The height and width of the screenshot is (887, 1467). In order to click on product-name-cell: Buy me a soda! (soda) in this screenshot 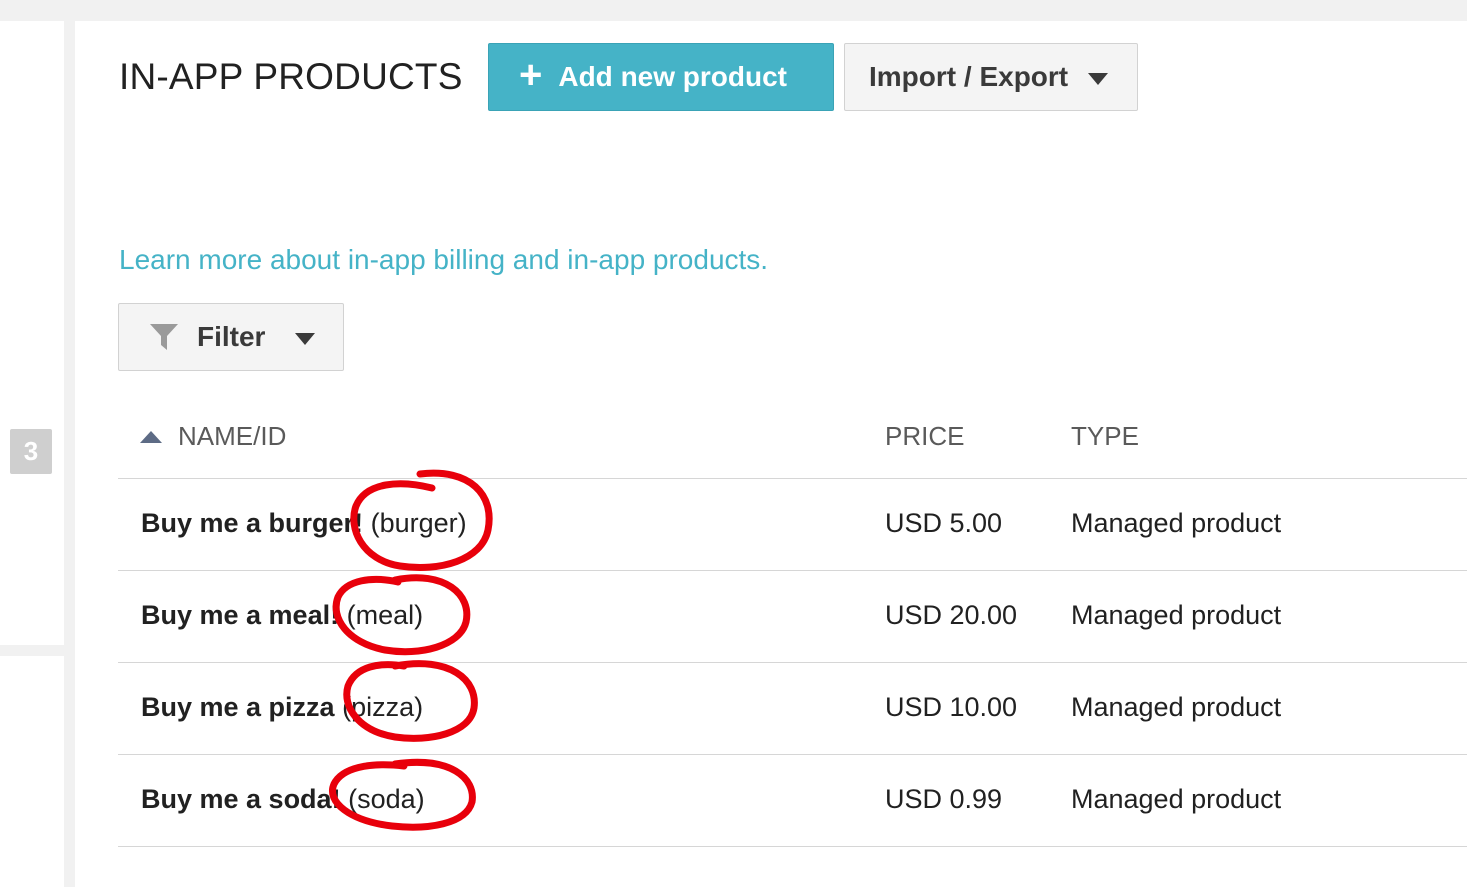, I will do `click(283, 799)`.